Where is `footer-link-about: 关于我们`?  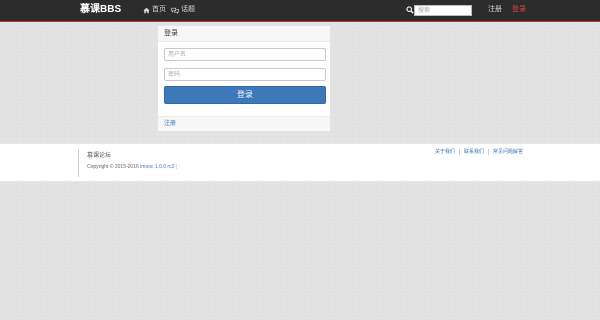 footer-link-about: 关于我们 is located at coordinates (445, 152).